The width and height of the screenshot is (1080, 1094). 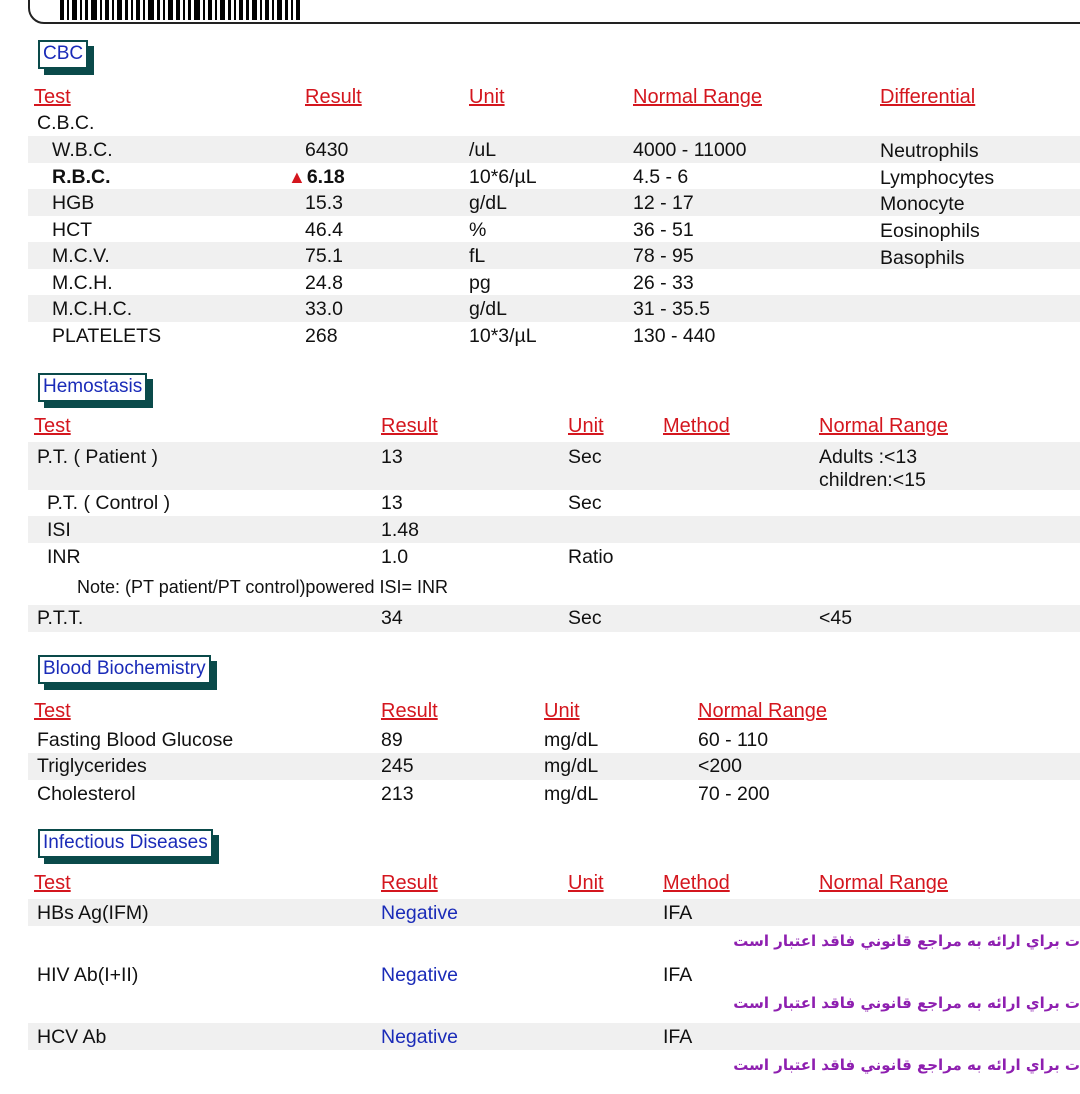 What do you see at coordinates (397, 794) in the screenshot?
I see `biochem-result: 213` at bounding box center [397, 794].